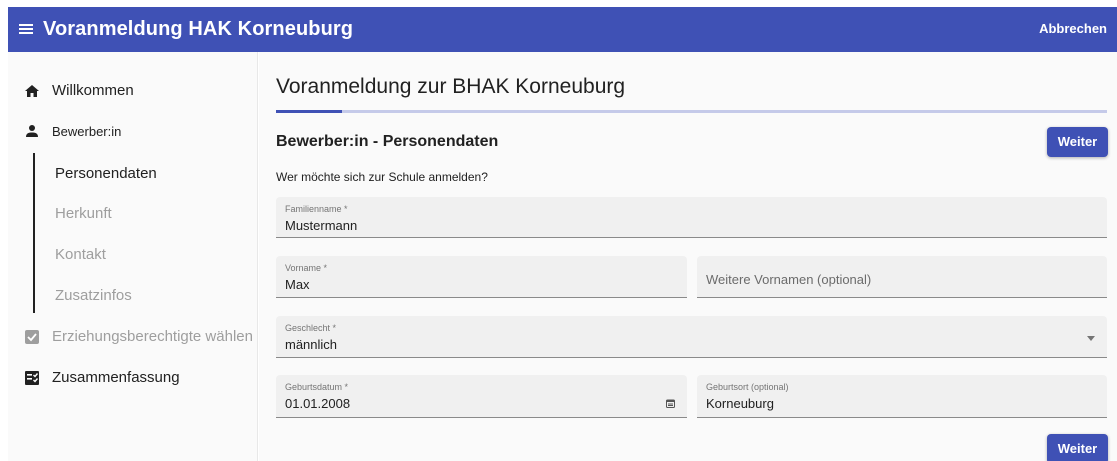 Image resolution: width=1117 pixels, height=461 pixels. Describe the element at coordinates (32, 336) in the screenshot. I see `checkbox-icon` at that location.